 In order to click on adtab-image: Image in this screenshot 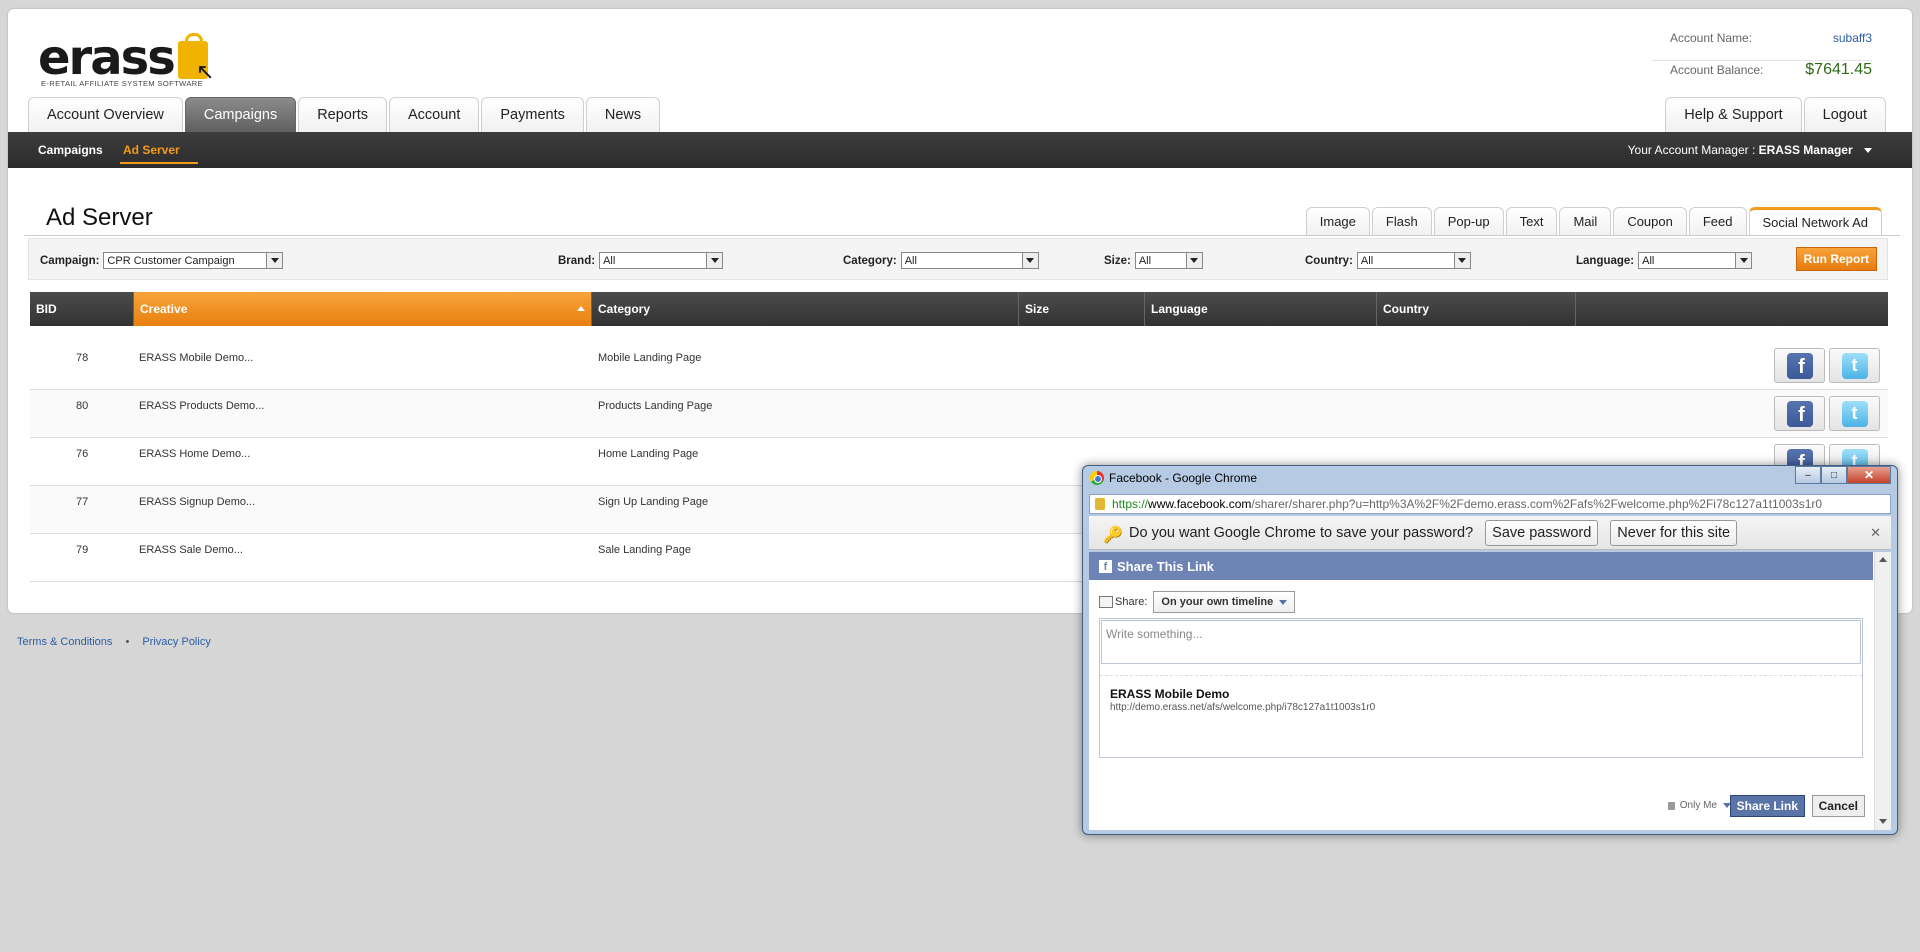, I will do `click(1337, 221)`.